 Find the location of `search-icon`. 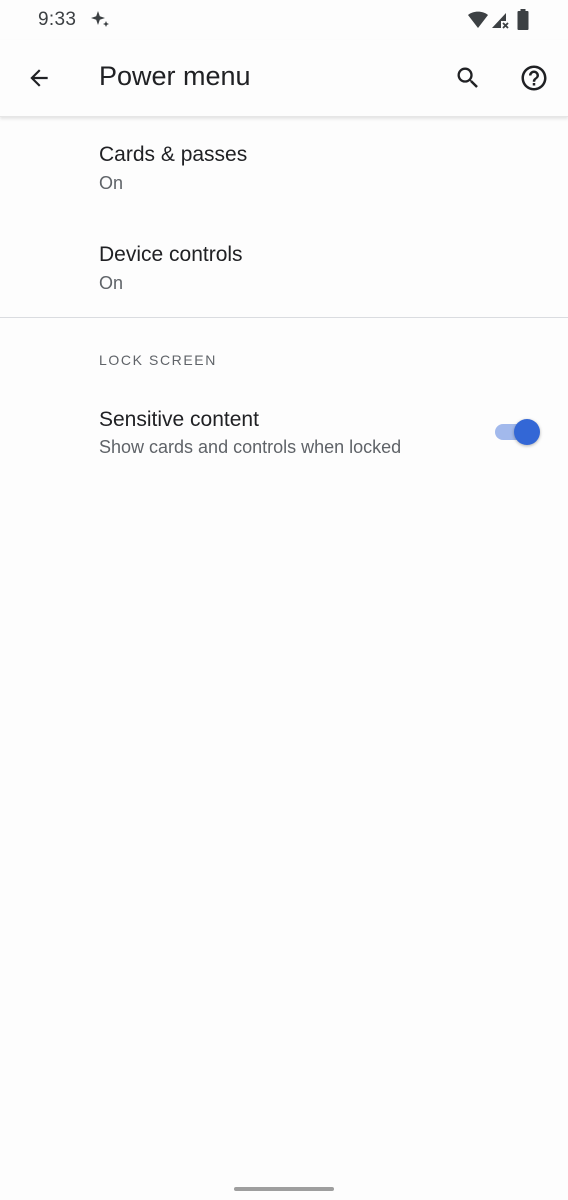

search-icon is located at coordinates (467, 77).